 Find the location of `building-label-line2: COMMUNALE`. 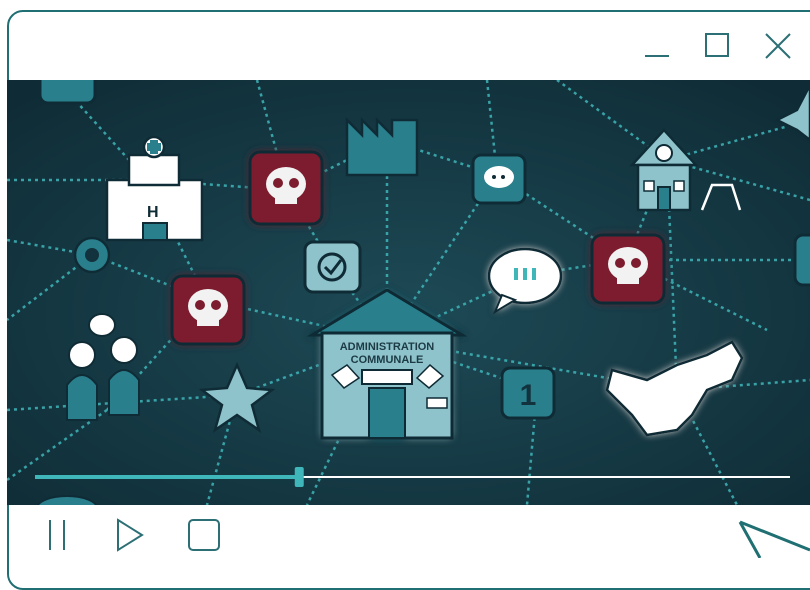

building-label-line2: COMMUNALE is located at coordinates (387, 360).